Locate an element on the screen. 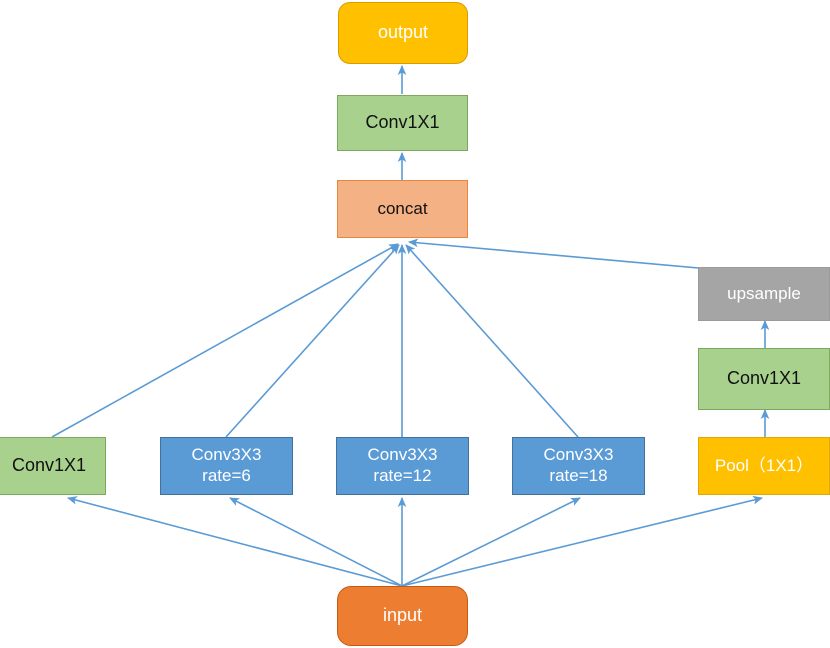 This screenshot has height=648, width=830. node-pool-label: Pool（1X1） is located at coordinates (764, 465).